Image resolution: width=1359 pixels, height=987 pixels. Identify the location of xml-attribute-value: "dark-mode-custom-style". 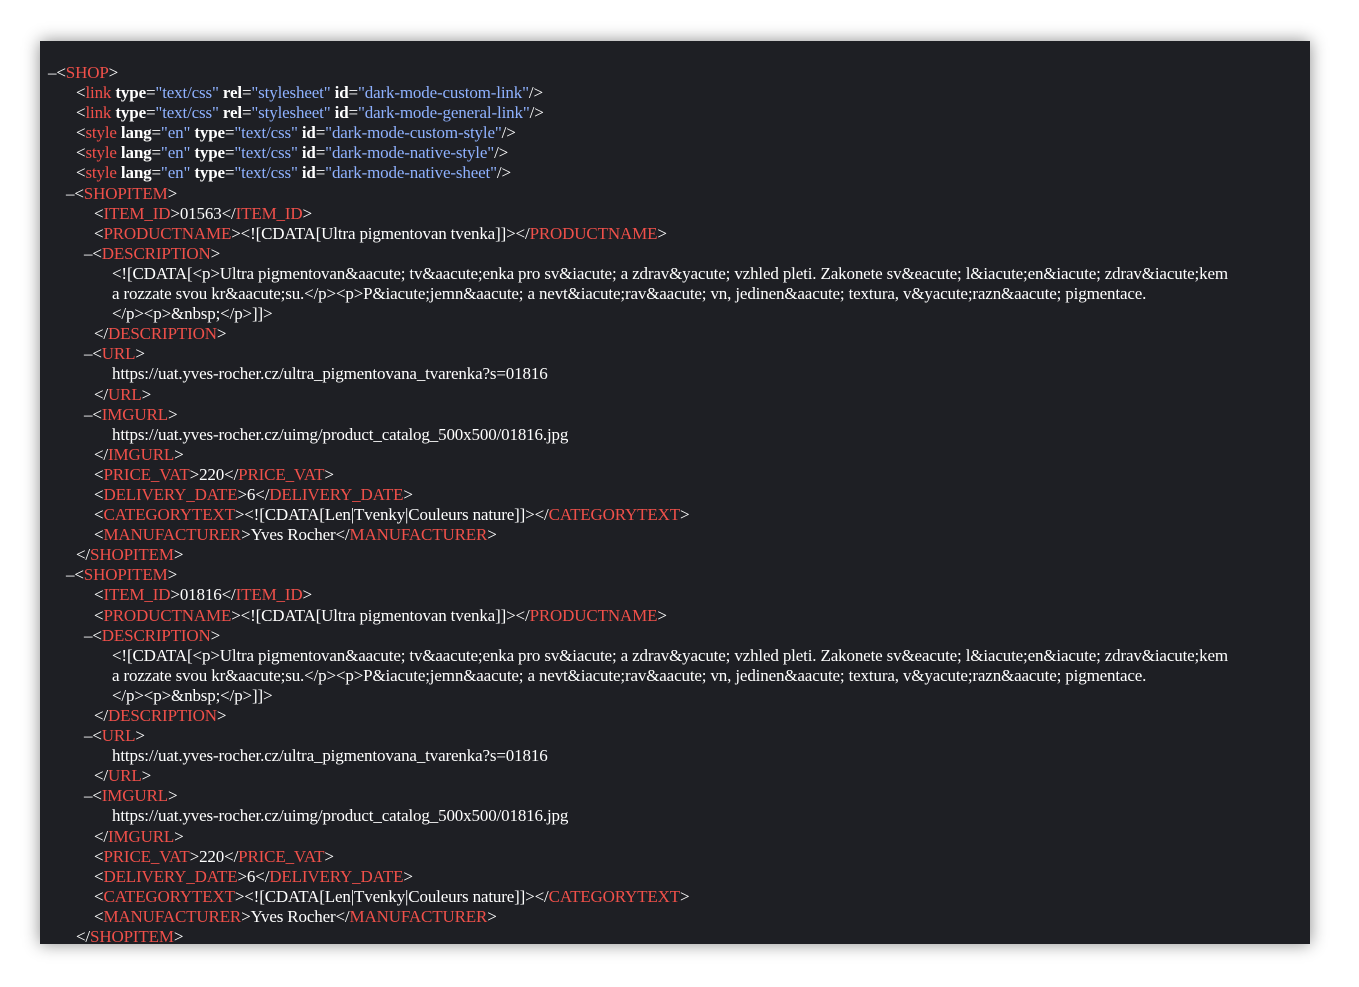
(413, 133).